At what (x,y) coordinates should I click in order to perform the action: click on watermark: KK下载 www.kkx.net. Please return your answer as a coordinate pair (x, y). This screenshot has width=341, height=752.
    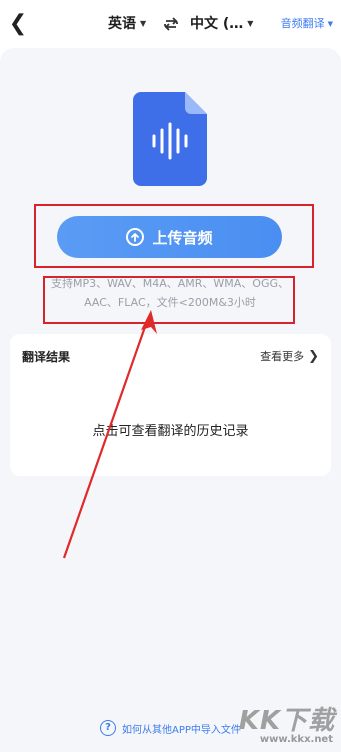
    Looking at the image, I should click on (280, 725).